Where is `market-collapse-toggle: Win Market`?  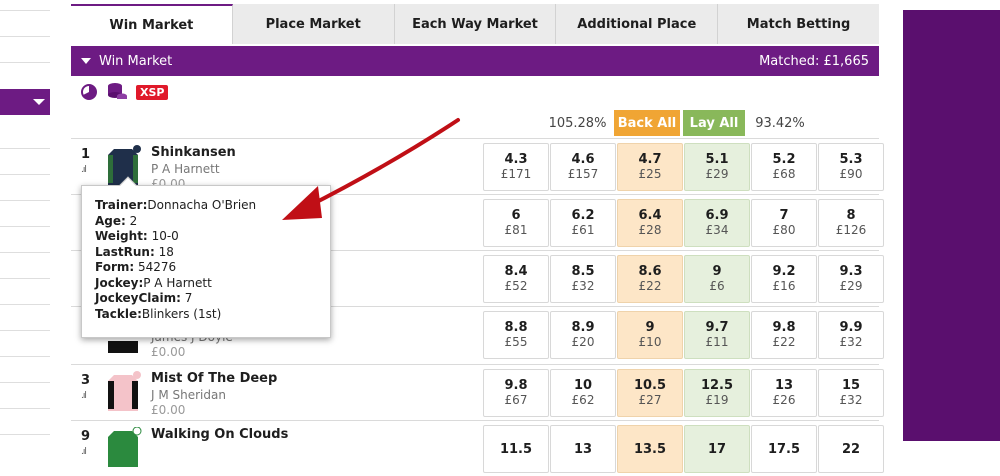 market-collapse-toggle: Win Market is located at coordinates (126, 61).